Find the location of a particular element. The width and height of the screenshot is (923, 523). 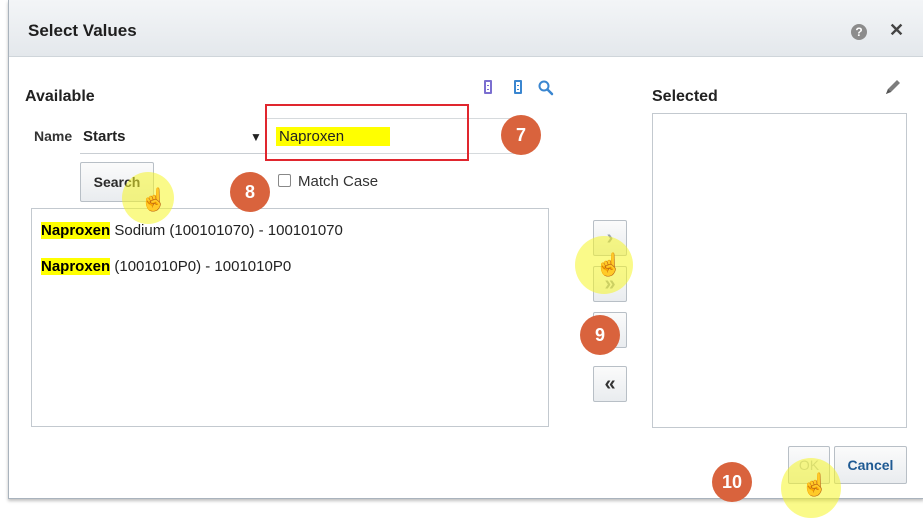

match-case-label: Match Case is located at coordinates (338, 181).